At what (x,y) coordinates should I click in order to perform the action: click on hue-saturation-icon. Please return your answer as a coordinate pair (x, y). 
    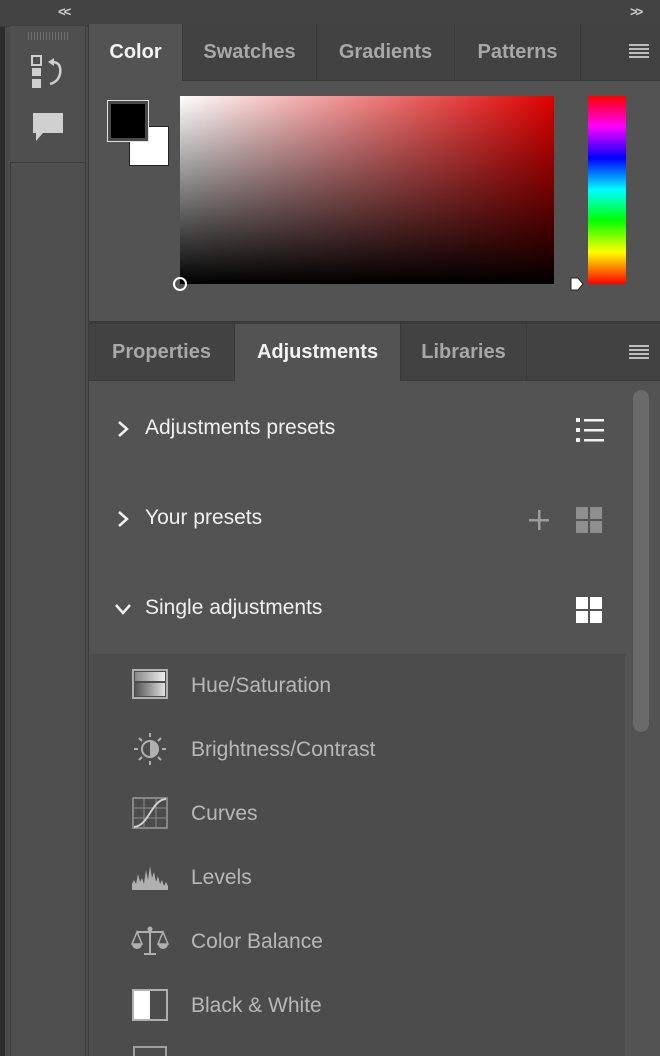
    Looking at the image, I should click on (150, 684).